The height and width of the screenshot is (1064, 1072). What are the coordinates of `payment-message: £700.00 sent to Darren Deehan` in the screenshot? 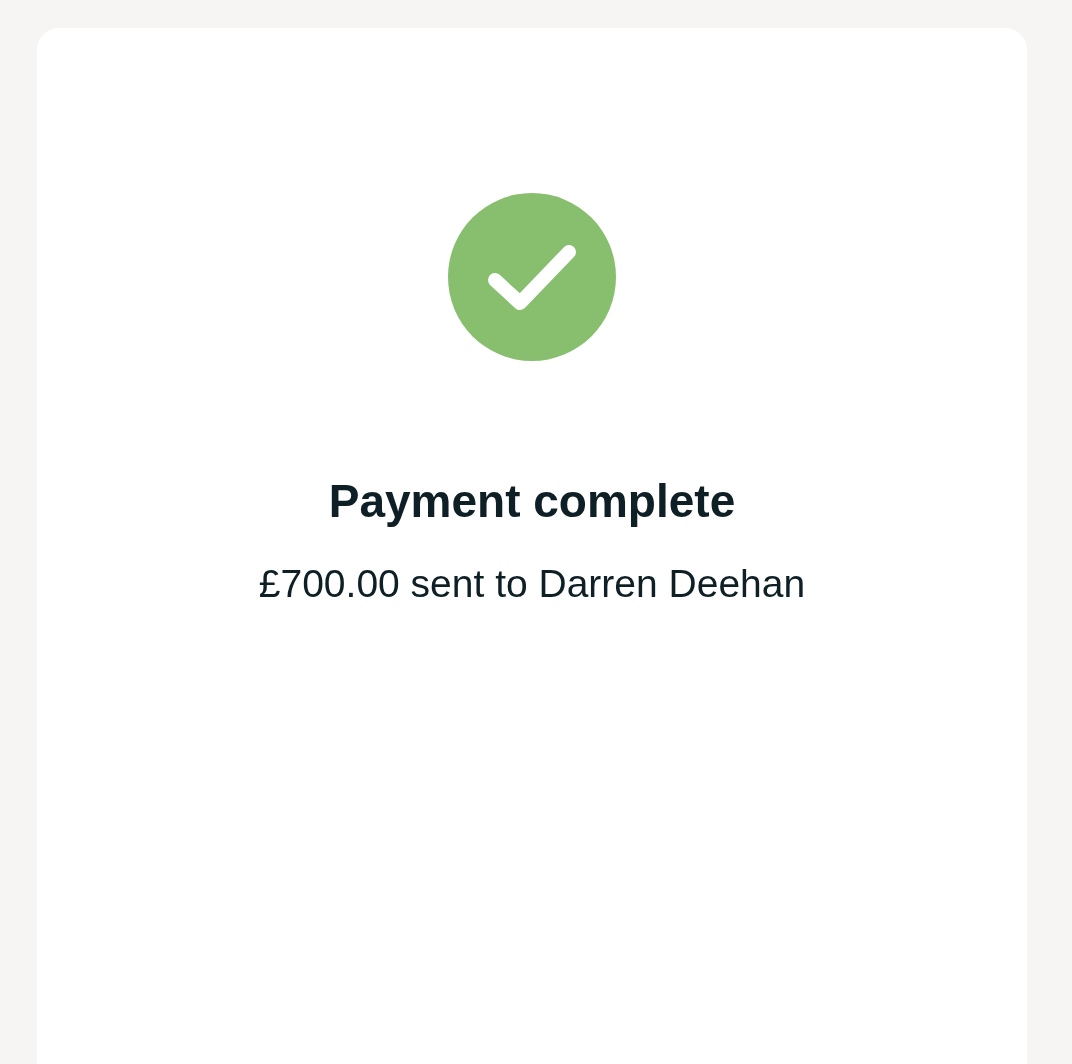 It's located at (532, 584).